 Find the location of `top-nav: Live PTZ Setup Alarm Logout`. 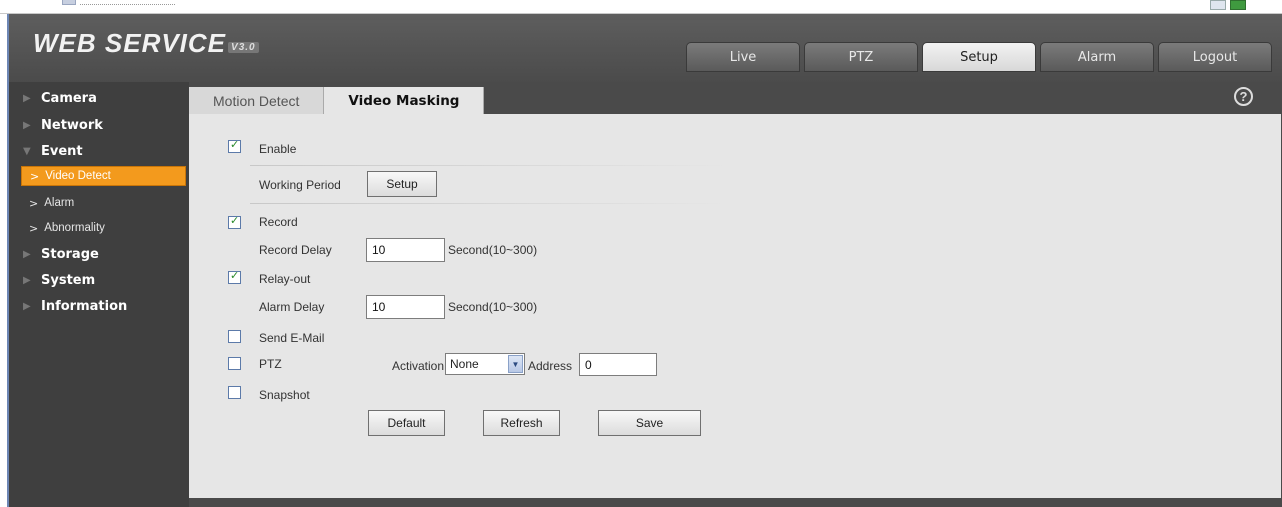

top-nav: Live PTZ Setup Alarm Logout is located at coordinates (979, 57).